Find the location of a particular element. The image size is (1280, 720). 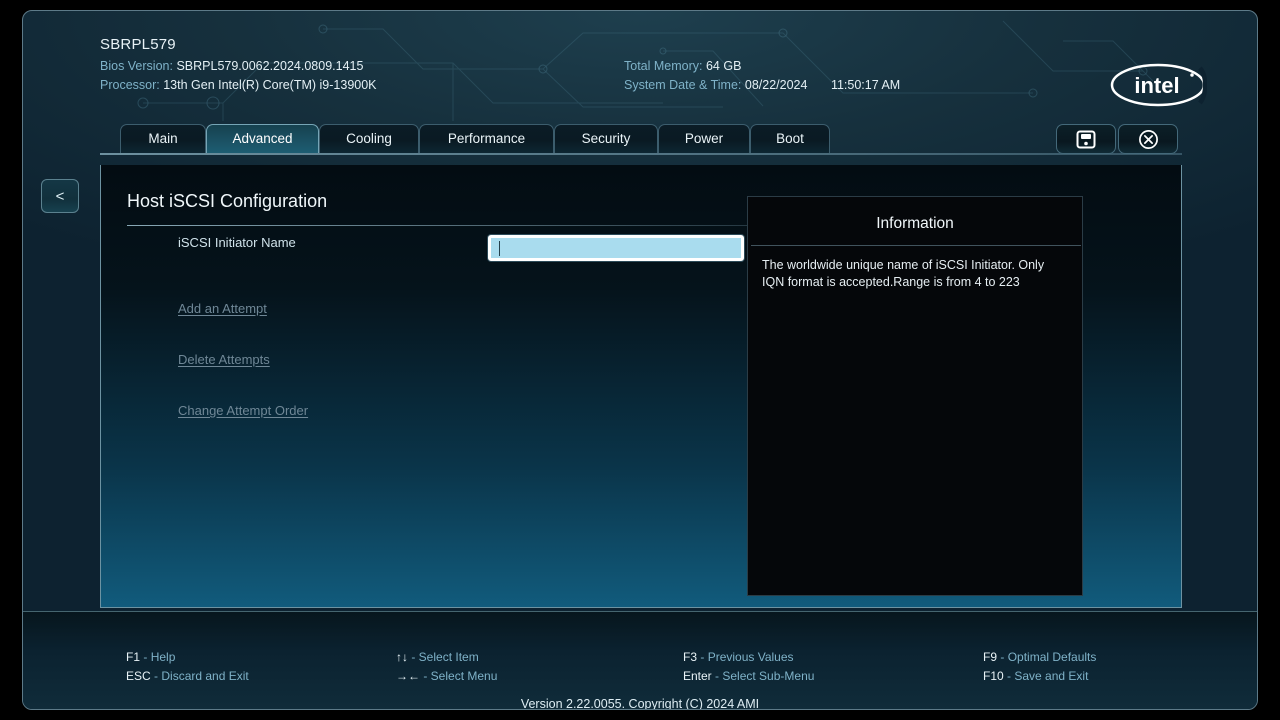

hint-enter: Enter - Select Sub-Menu is located at coordinates (748, 676).